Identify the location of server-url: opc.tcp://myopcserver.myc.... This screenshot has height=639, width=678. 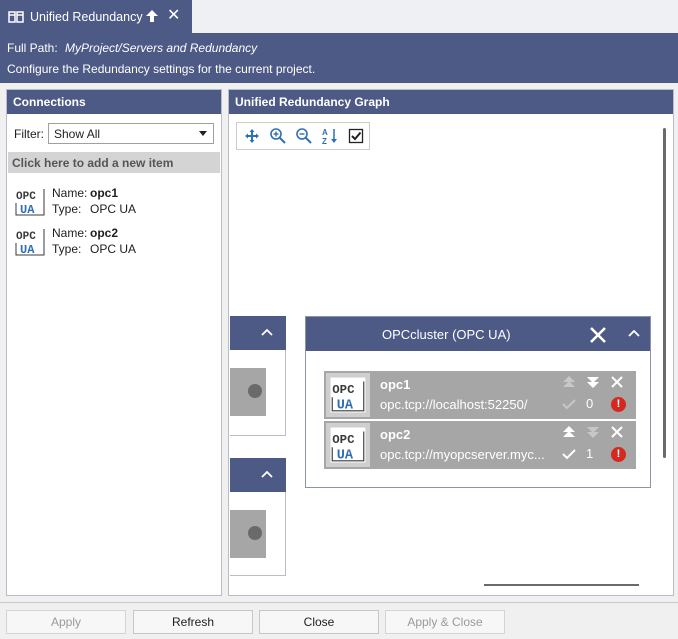
(462, 454).